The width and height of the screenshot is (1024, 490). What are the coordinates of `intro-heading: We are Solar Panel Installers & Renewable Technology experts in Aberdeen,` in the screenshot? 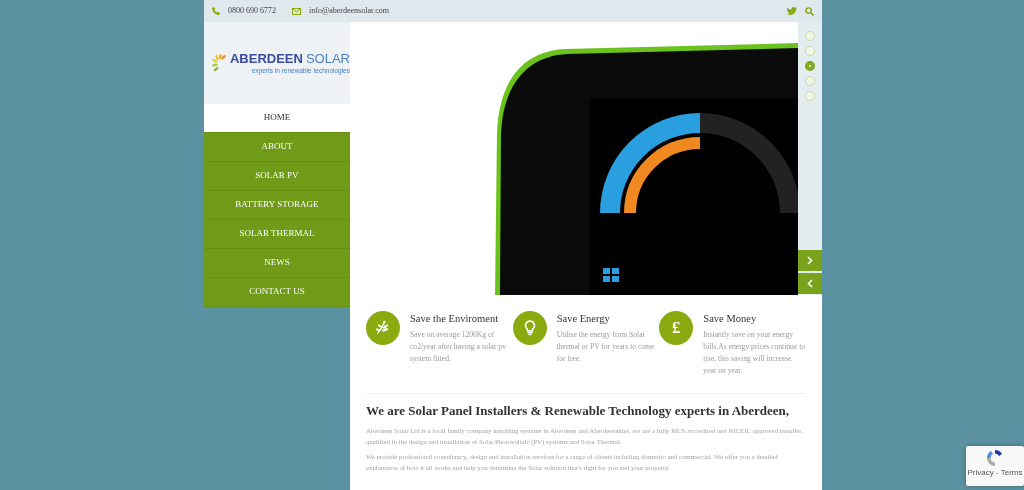 It's located at (578, 410).